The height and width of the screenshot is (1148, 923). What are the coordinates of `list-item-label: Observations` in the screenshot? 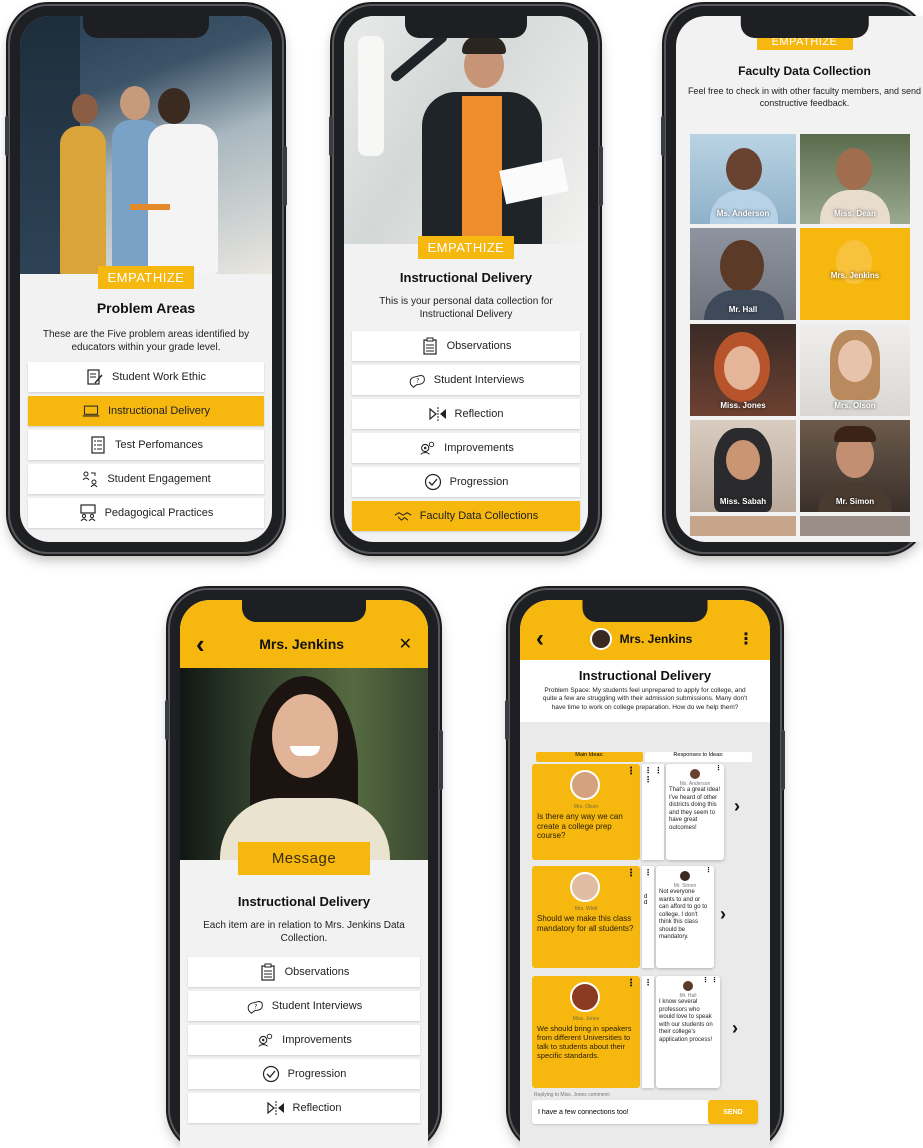 It's located at (317, 972).